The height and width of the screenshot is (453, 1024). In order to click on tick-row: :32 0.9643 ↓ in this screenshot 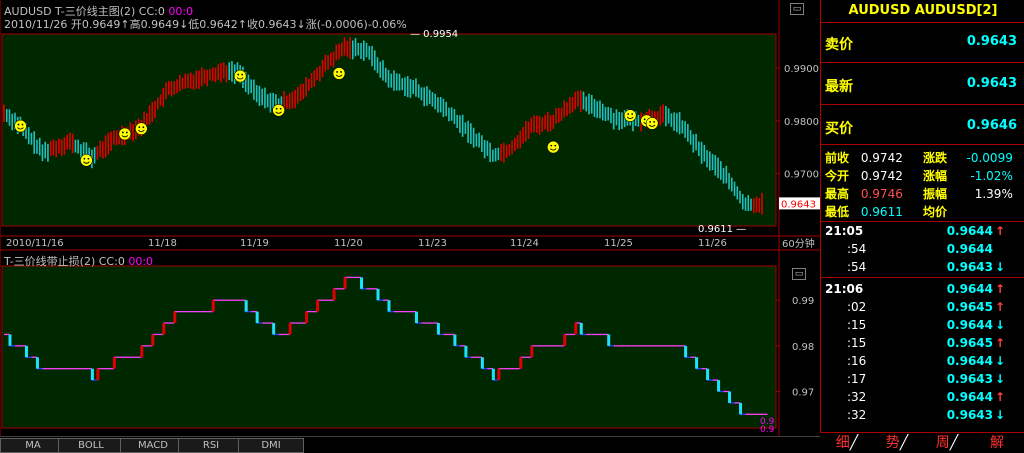, I will do `click(923, 417)`.